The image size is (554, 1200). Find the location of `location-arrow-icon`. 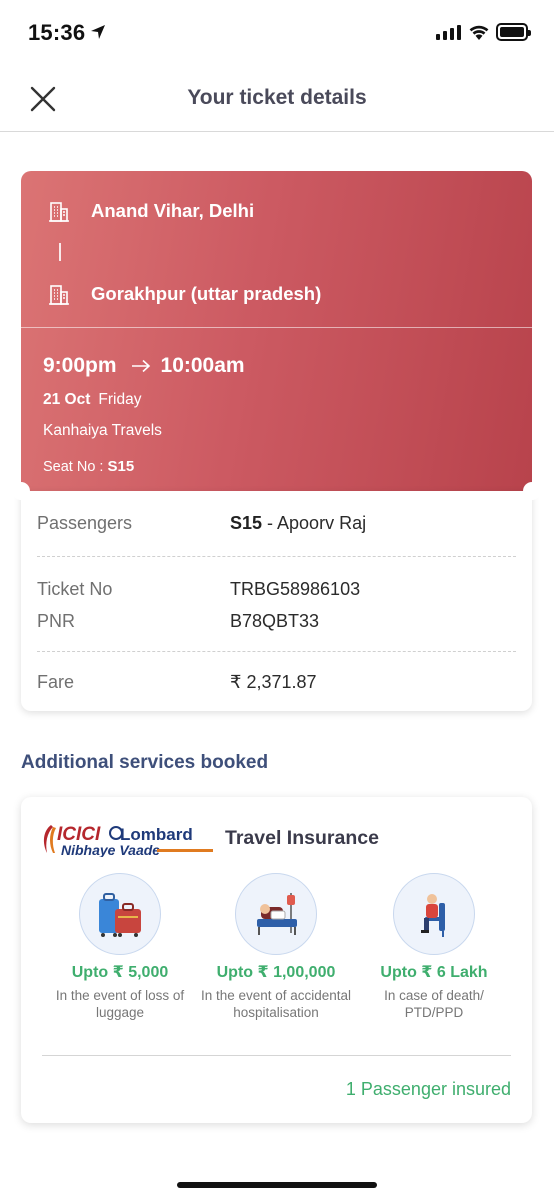

location-arrow-icon is located at coordinates (98, 32).